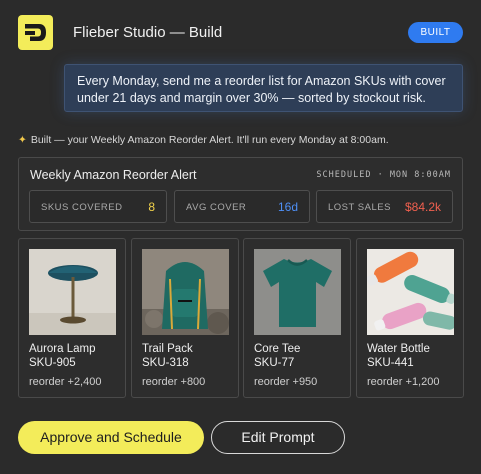  I want to click on water-bottles-image, so click(410, 292).